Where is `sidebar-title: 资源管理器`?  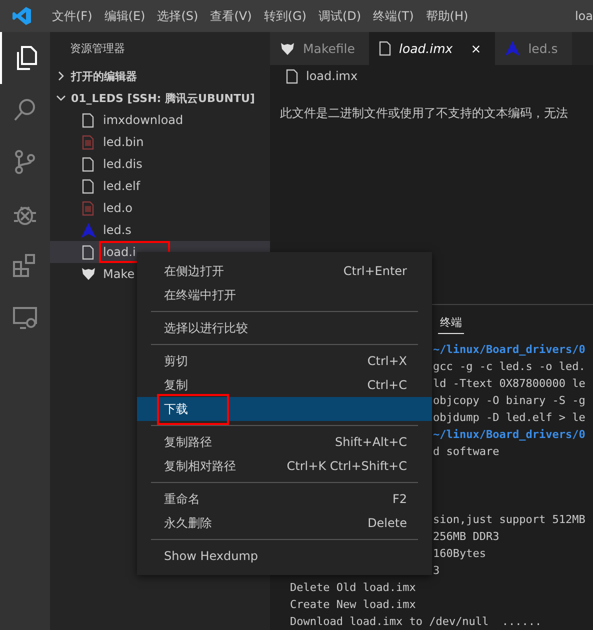
sidebar-title: 资源管理器 is located at coordinates (97, 49).